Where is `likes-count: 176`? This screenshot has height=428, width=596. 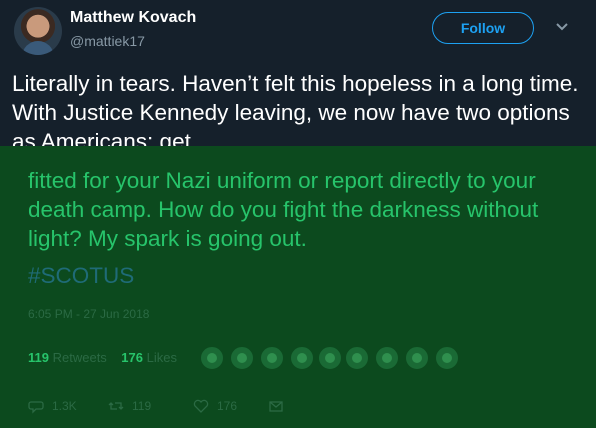 likes-count: 176 is located at coordinates (132, 357).